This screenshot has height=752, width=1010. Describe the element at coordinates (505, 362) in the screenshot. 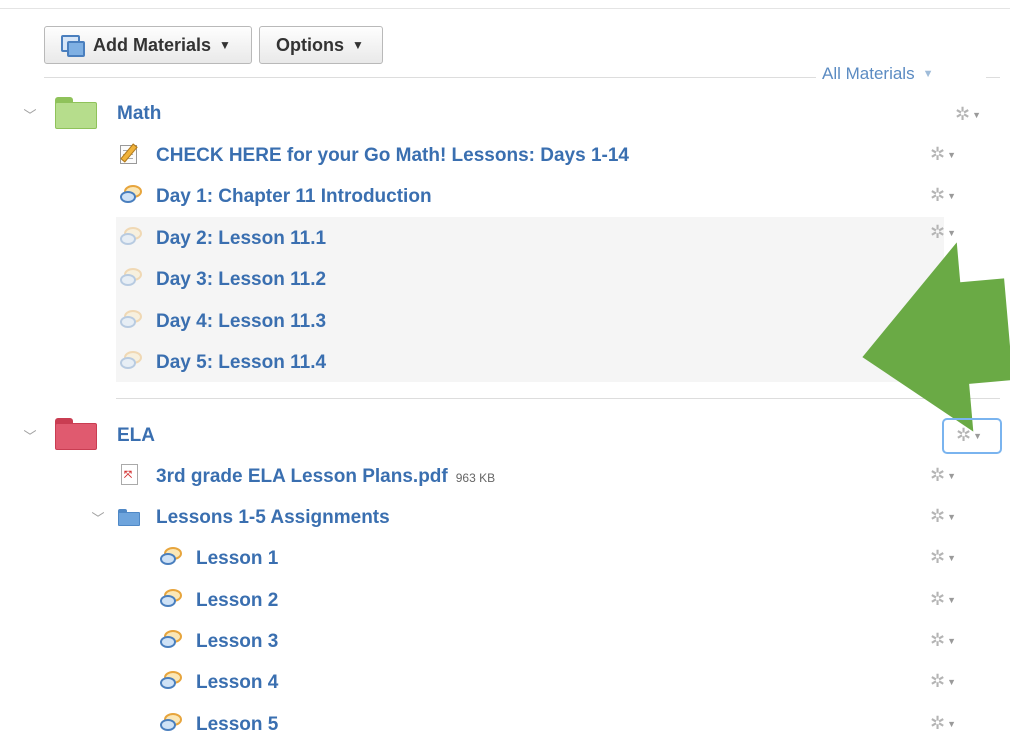

I see `list-item: Day 5: Lesson 11.4` at that location.